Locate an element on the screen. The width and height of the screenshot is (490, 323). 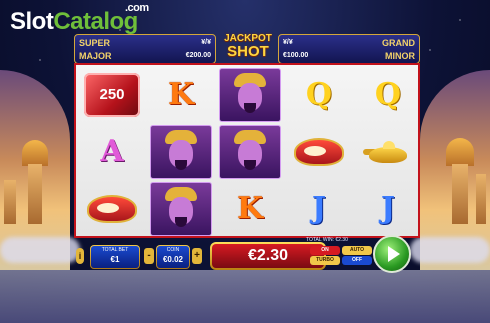
coin-minus-button: - is located at coordinates (149, 256).